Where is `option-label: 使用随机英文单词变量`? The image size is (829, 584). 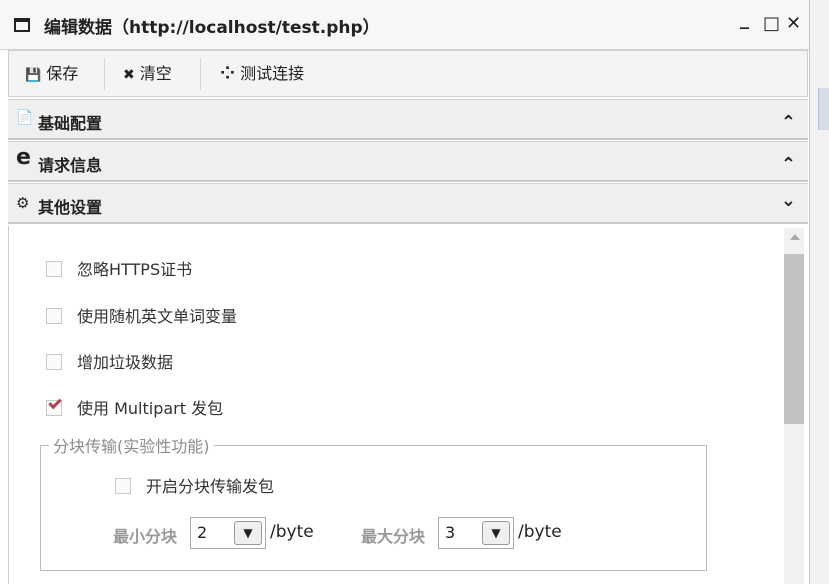
option-label: 使用随机英文单词变量 is located at coordinates (157, 316).